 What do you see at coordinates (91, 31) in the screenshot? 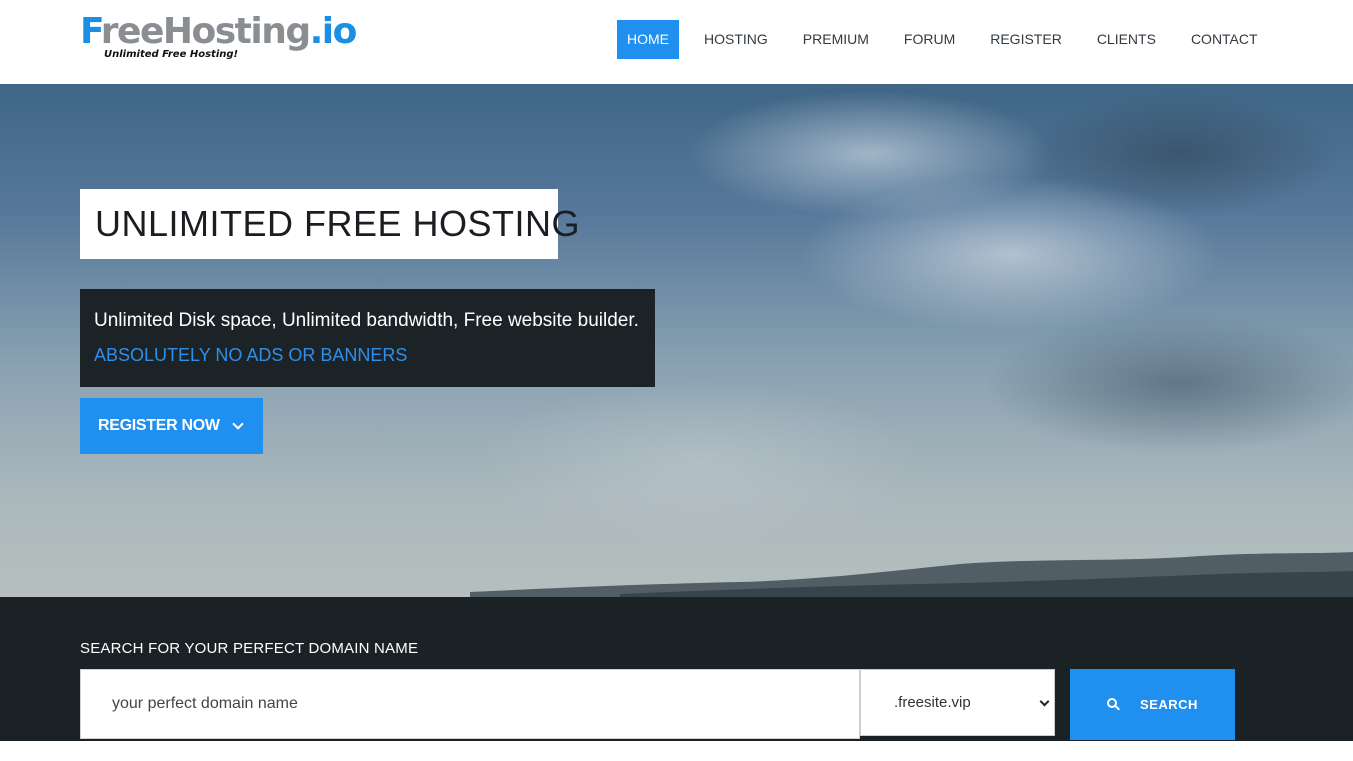
I see `logo-letter-f: F` at bounding box center [91, 31].